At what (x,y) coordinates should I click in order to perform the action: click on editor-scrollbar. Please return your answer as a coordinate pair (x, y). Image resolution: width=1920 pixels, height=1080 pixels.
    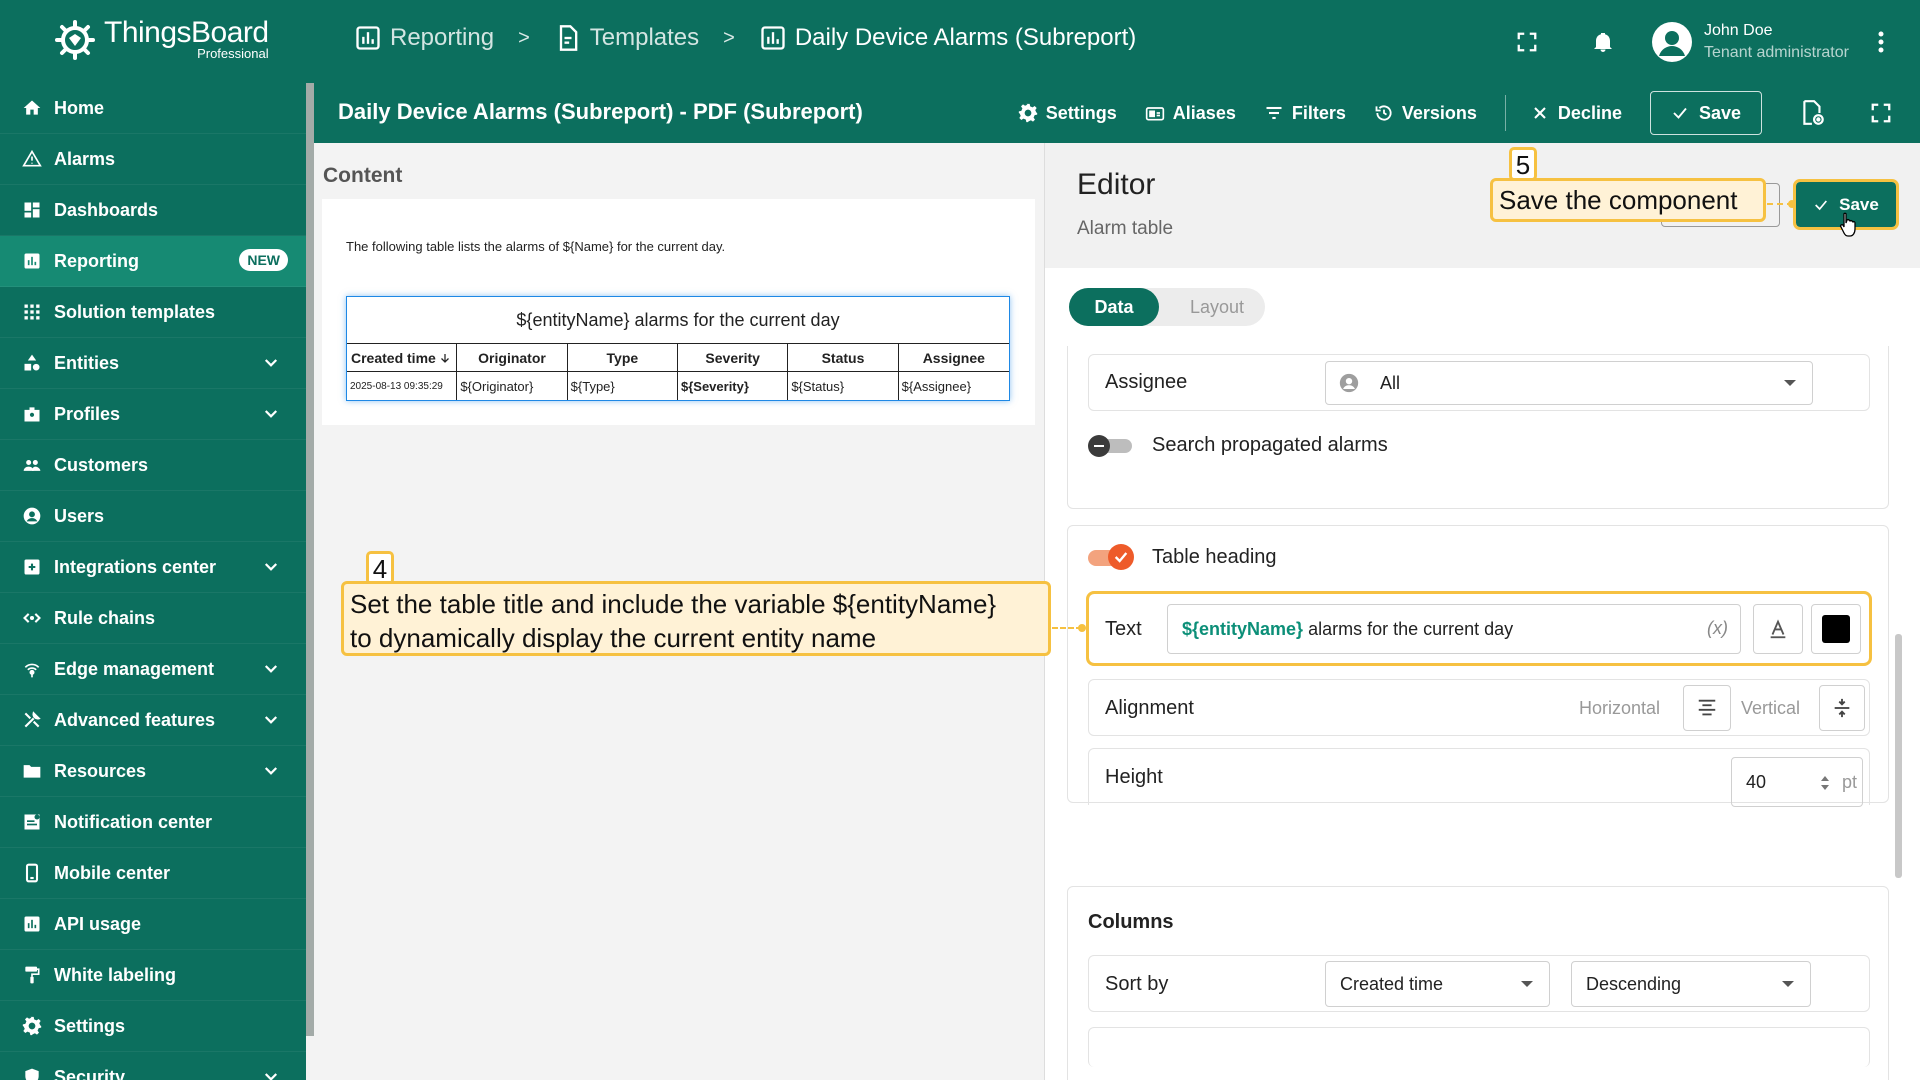
    Looking at the image, I should click on (1898, 756).